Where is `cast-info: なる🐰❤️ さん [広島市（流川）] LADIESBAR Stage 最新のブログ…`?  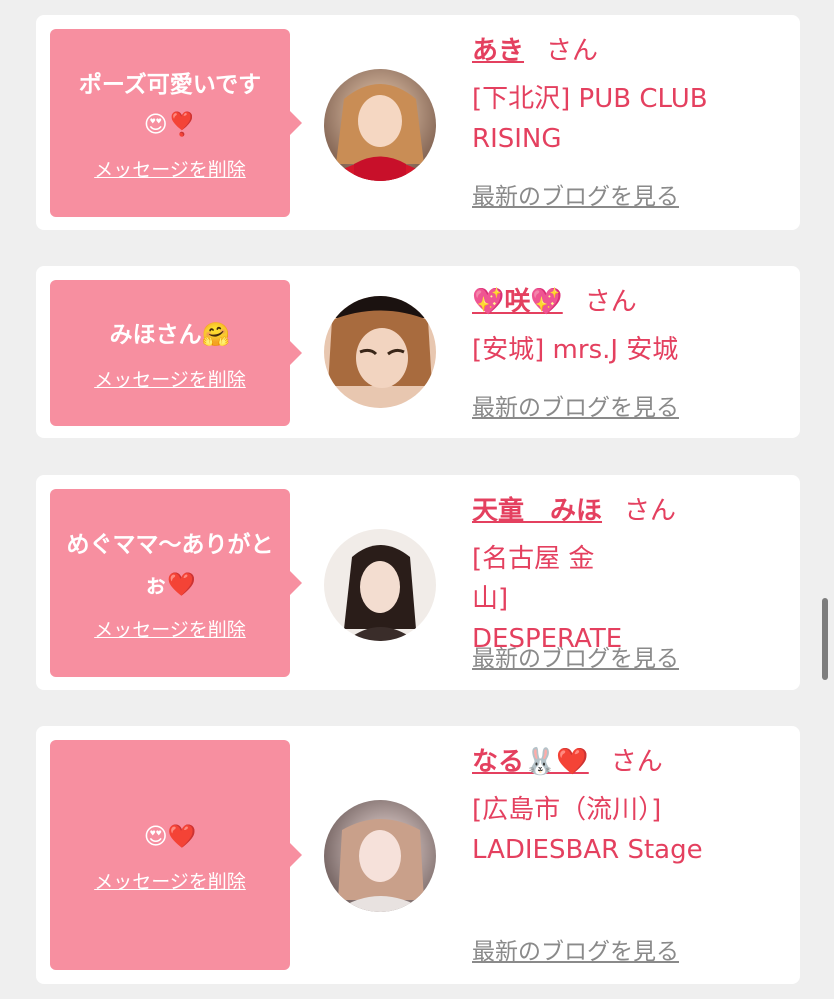 cast-info: なる🐰❤️ さん [広島市（流川）] LADIESBAR Stage 最新のブログ… is located at coordinates (632, 856).